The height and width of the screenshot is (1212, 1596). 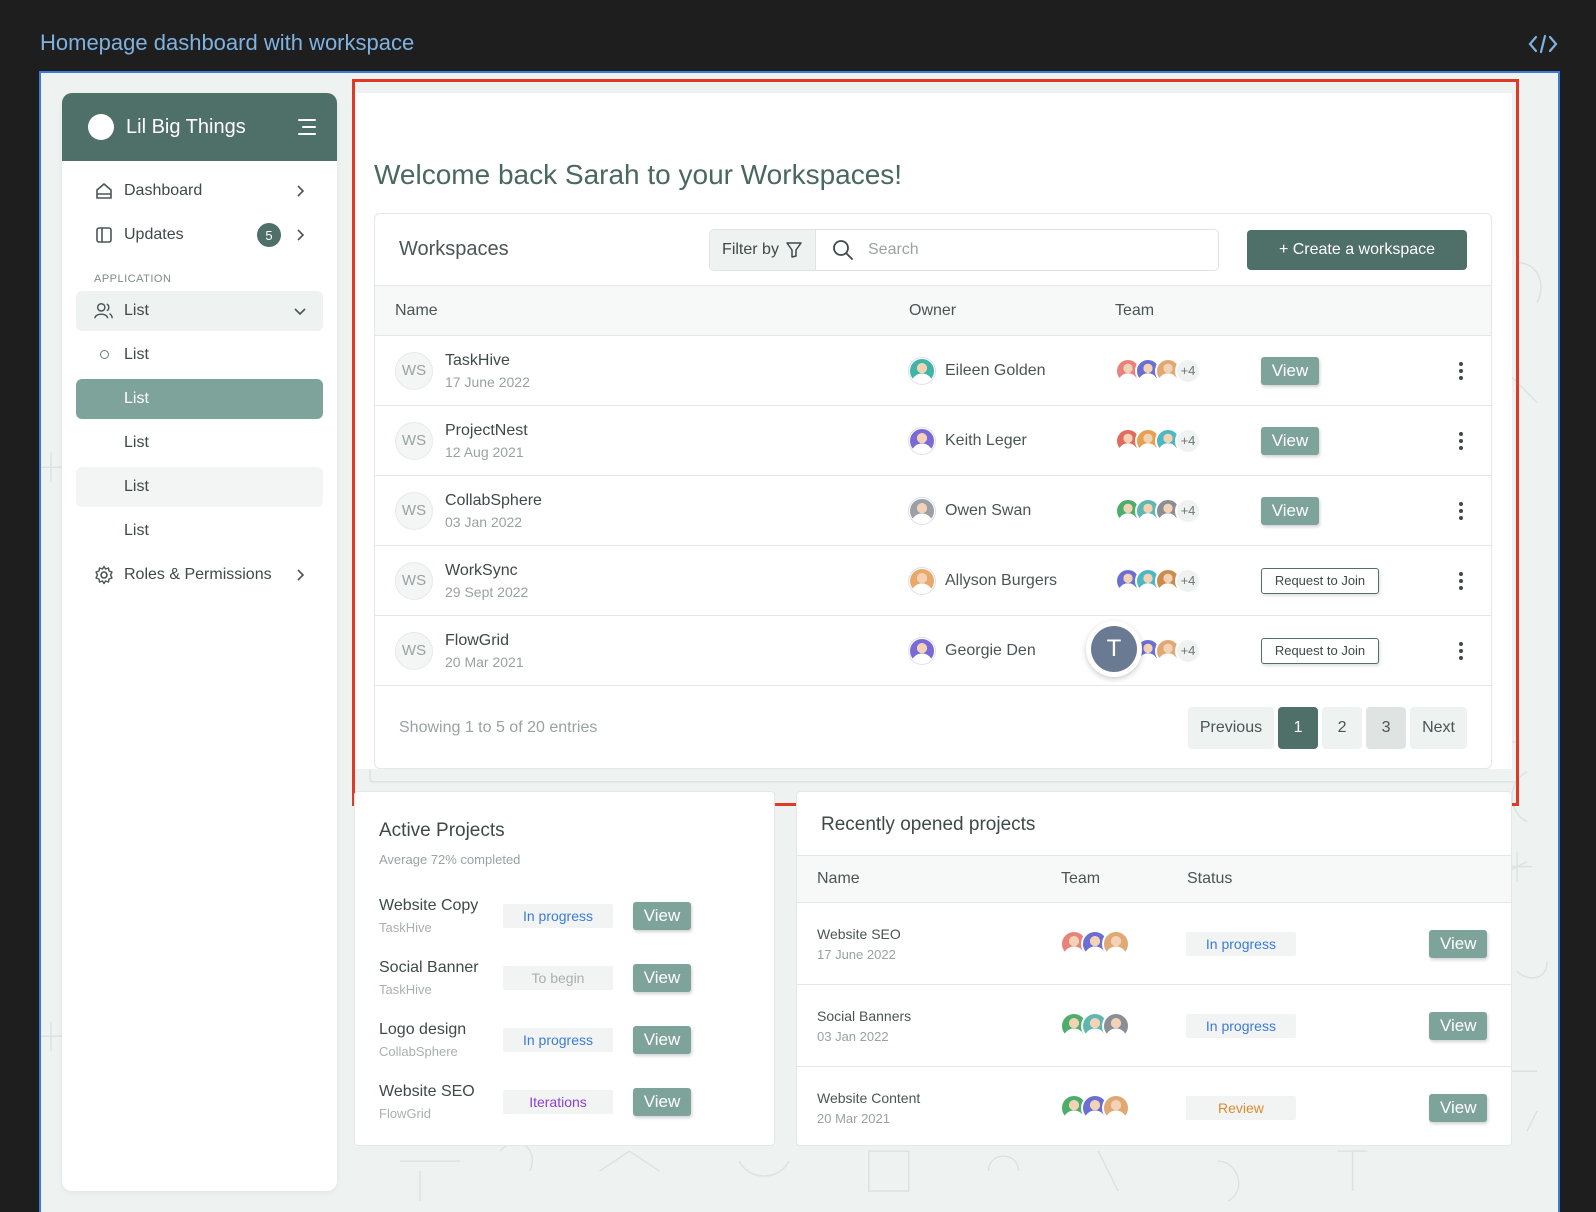 I want to click on workspace-date: 29 Sept 2022, so click(x=487, y=591).